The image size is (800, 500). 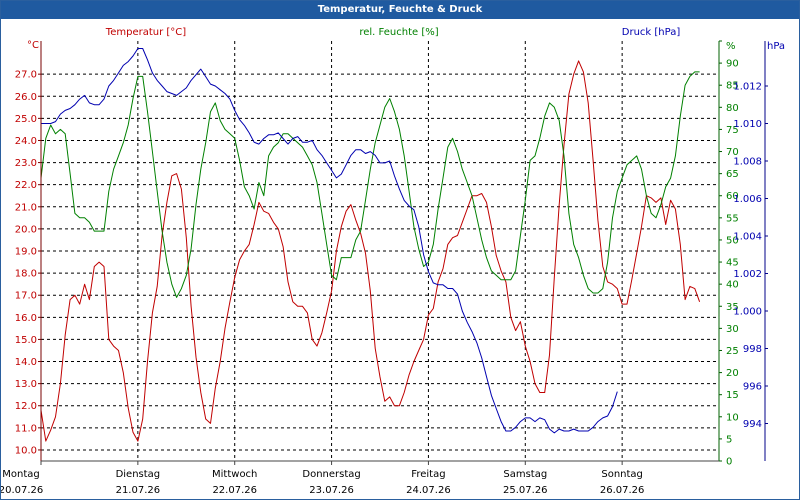 What do you see at coordinates (776, 46) in the screenshot?
I see `pressure-unit: hPa` at bounding box center [776, 46].